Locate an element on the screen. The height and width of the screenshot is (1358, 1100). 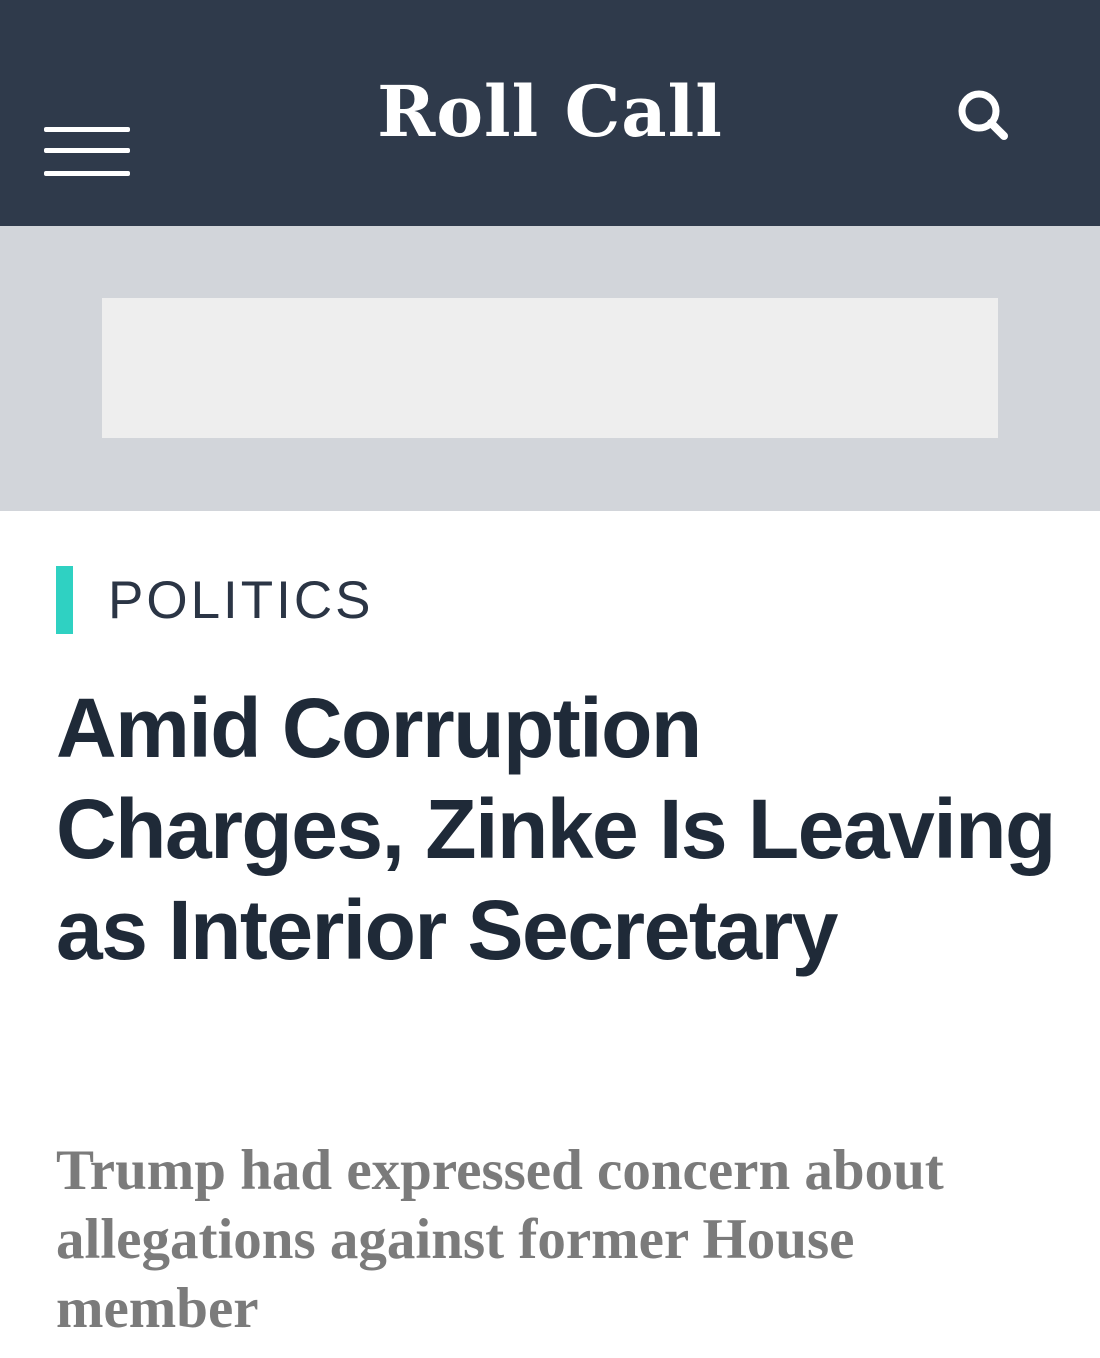
menu-line is located at coordinates (87, 173).